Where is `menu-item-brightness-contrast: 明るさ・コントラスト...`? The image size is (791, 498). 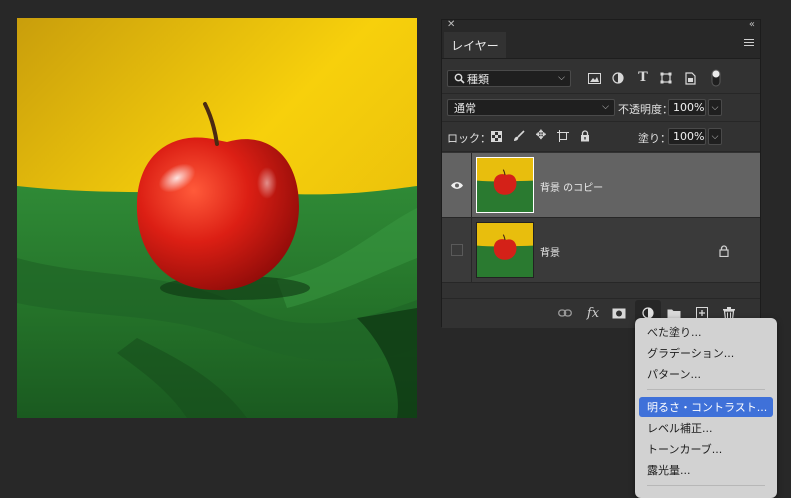 menu-item-brightness-contrast: 明るさ・コントラスト... is located at coordinates (706, 407).